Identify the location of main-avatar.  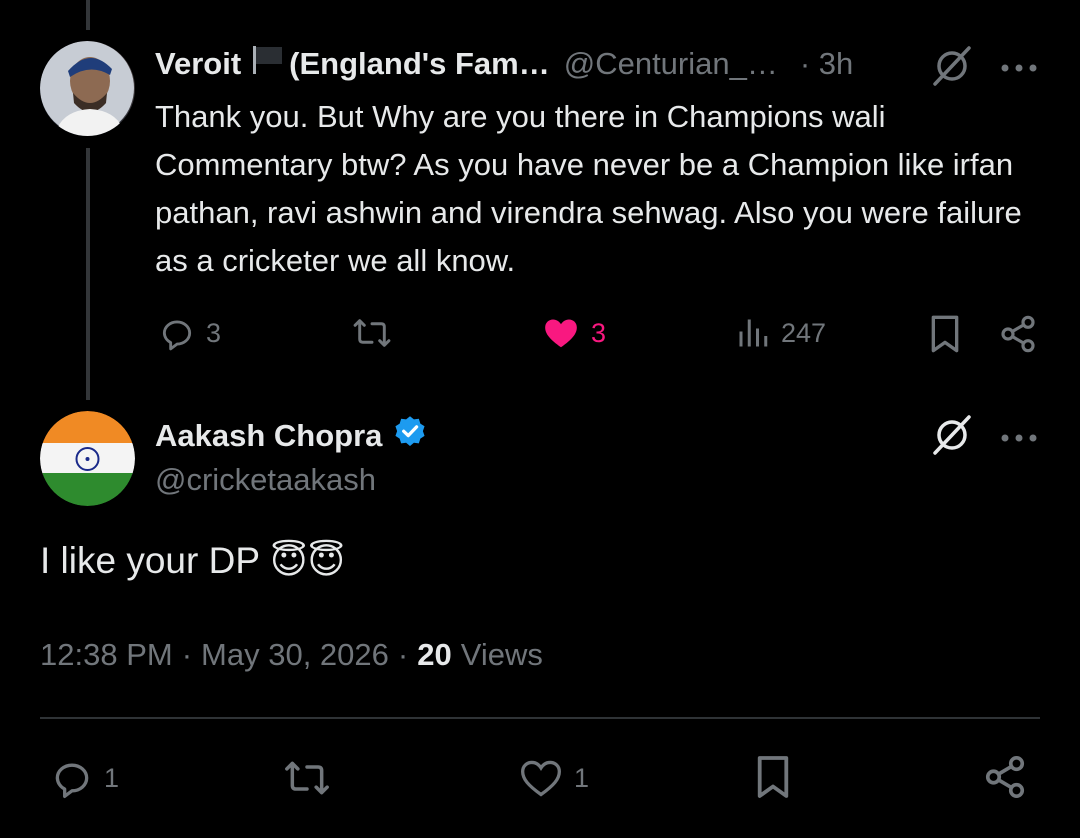
(87, 458).